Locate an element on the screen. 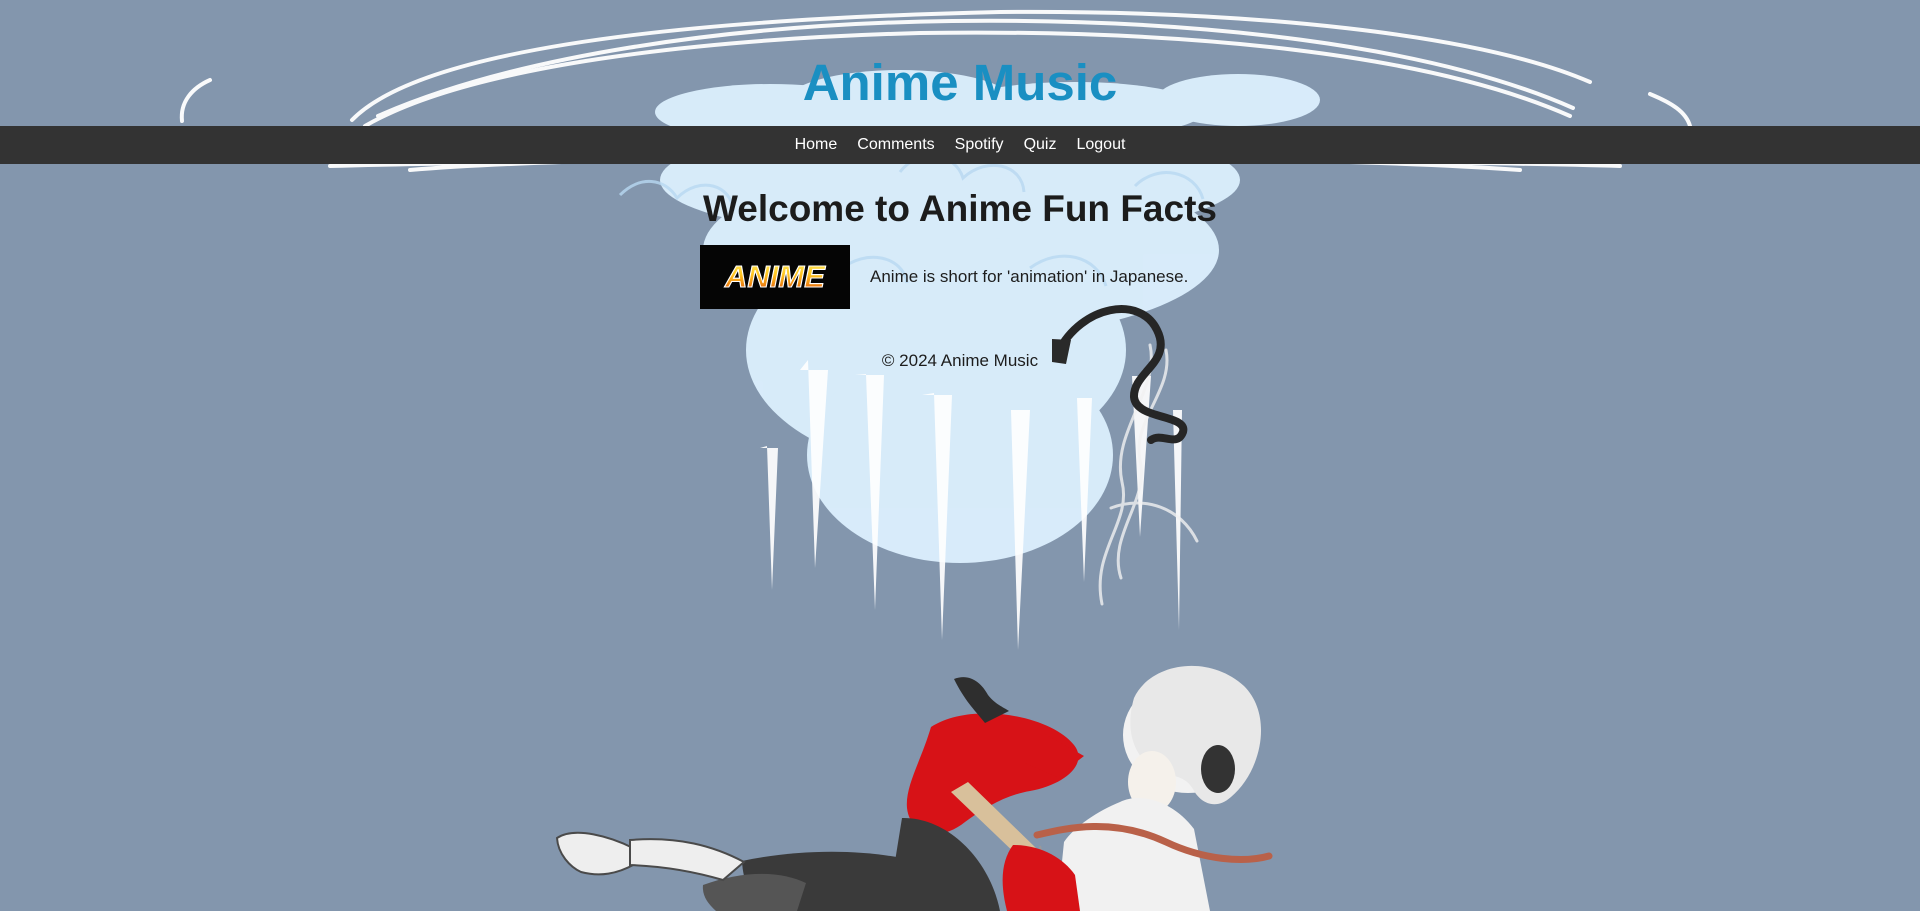 This screenshot has height=911, width=1920. anime-logo-icon: ANIME is located at coordinates (775, 276).